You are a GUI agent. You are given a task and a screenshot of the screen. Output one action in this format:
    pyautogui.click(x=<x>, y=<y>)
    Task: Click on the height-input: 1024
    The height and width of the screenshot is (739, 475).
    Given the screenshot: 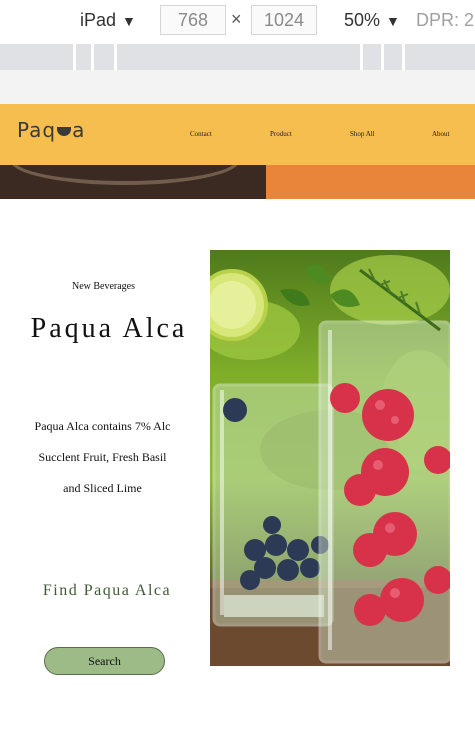 What is the action you would take?
    pyautogui.click(x=284, y=20)
    